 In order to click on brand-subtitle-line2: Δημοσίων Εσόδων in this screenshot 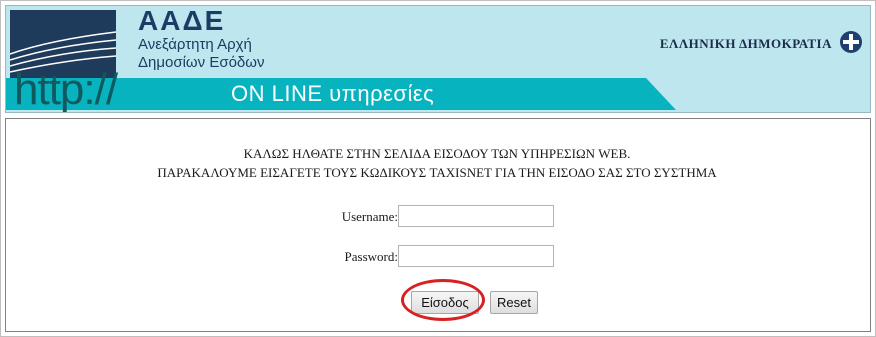, I will do `click(201, 62)`.